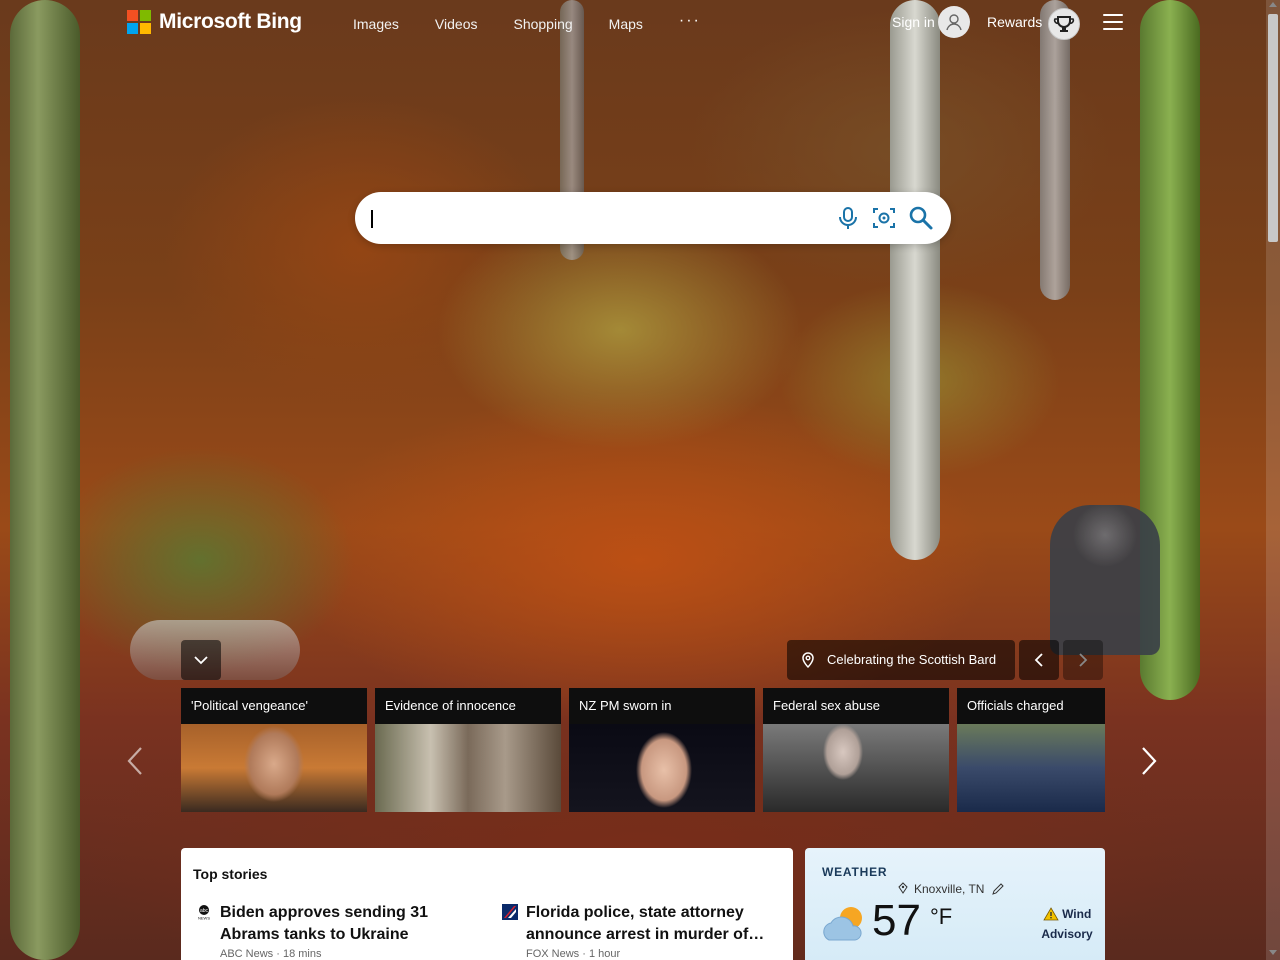 Image resolution: width=1280 pixels, height=960 pixels. I want to click on nav-more: ···, so click(690, 22).